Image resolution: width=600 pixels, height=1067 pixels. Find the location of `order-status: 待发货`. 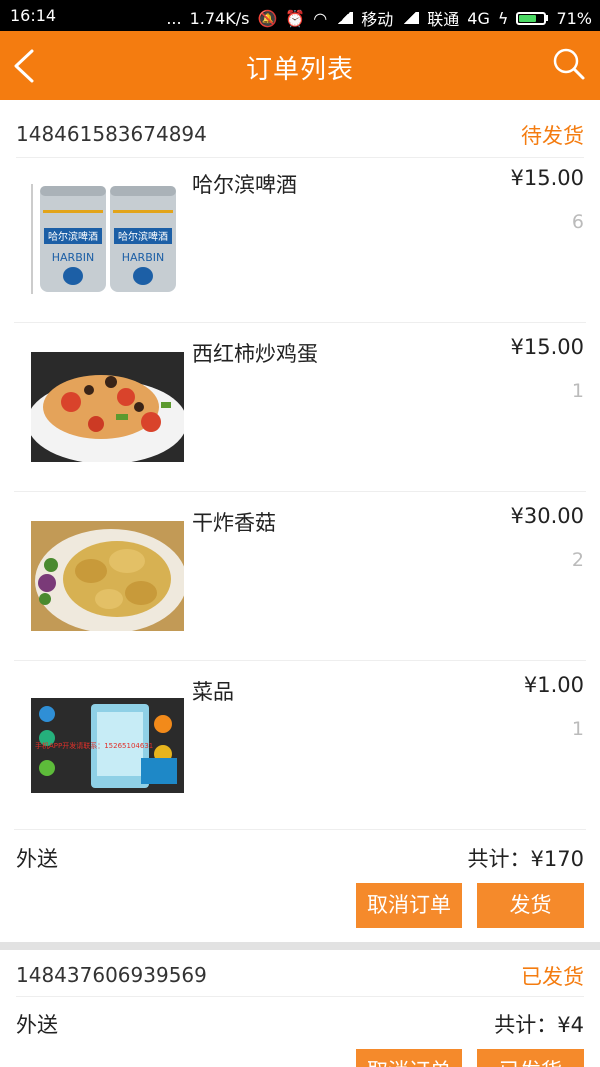

order-status: 待发货 is located at coordinates (552, 136).